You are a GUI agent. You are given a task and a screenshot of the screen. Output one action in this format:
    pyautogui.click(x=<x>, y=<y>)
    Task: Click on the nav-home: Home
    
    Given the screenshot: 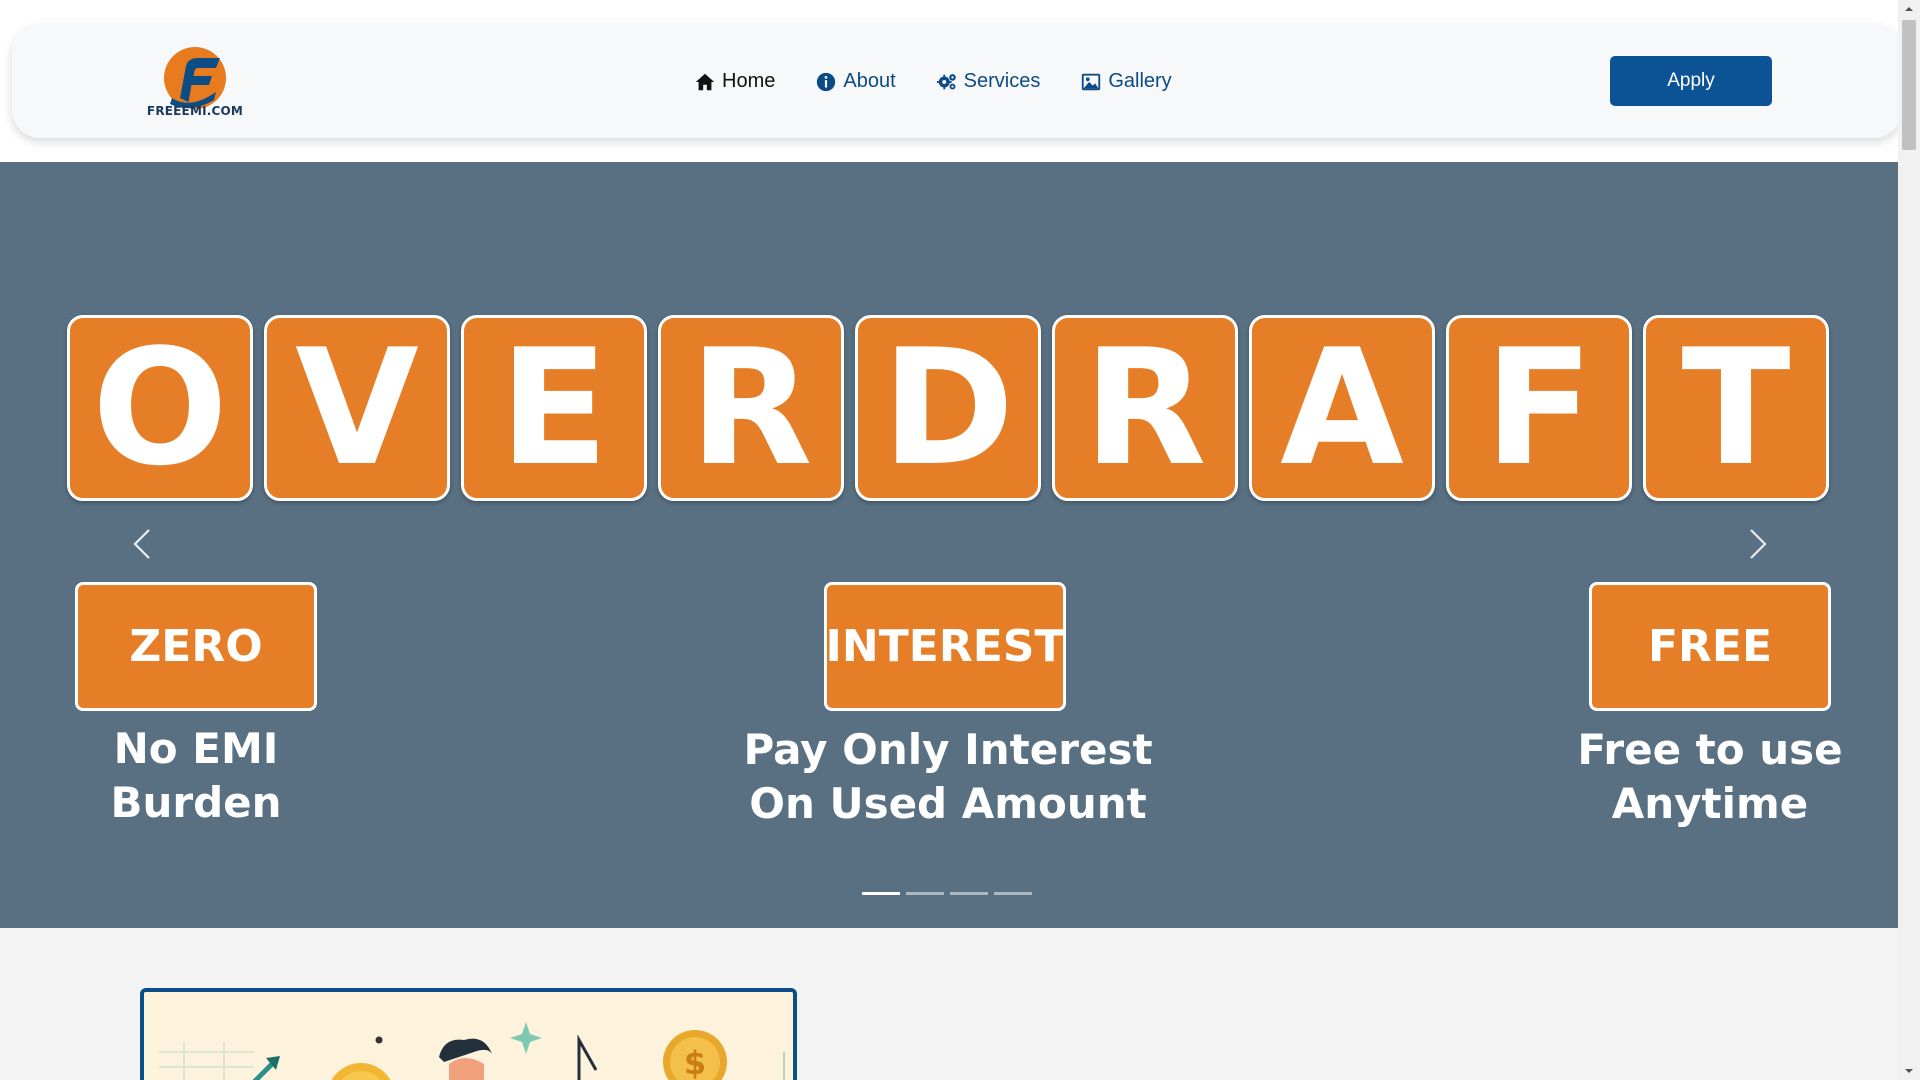 What is the action you would take?
    pyautogui.click(x=734, y=81)
    